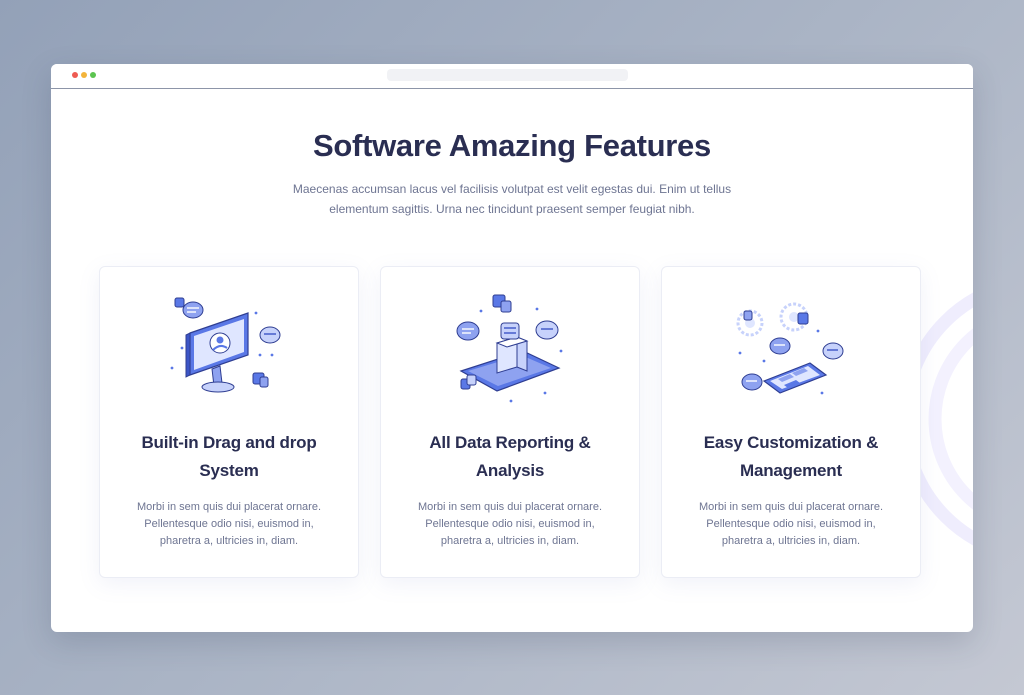 The image size is (1024, 695). Describe the element at coordinates (790, 348) in the screenshot. I see `tablet-settings-icon` at that location.